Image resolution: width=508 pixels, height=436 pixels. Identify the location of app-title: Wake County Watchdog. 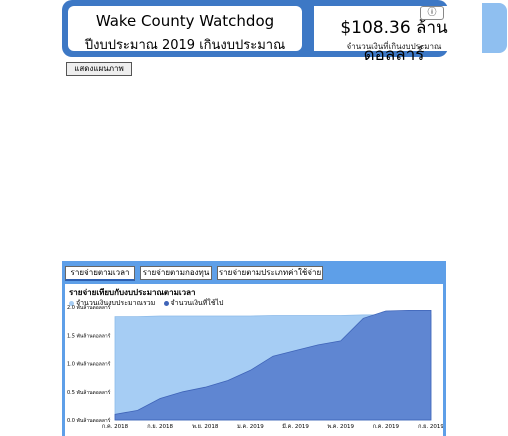
(185, 21).